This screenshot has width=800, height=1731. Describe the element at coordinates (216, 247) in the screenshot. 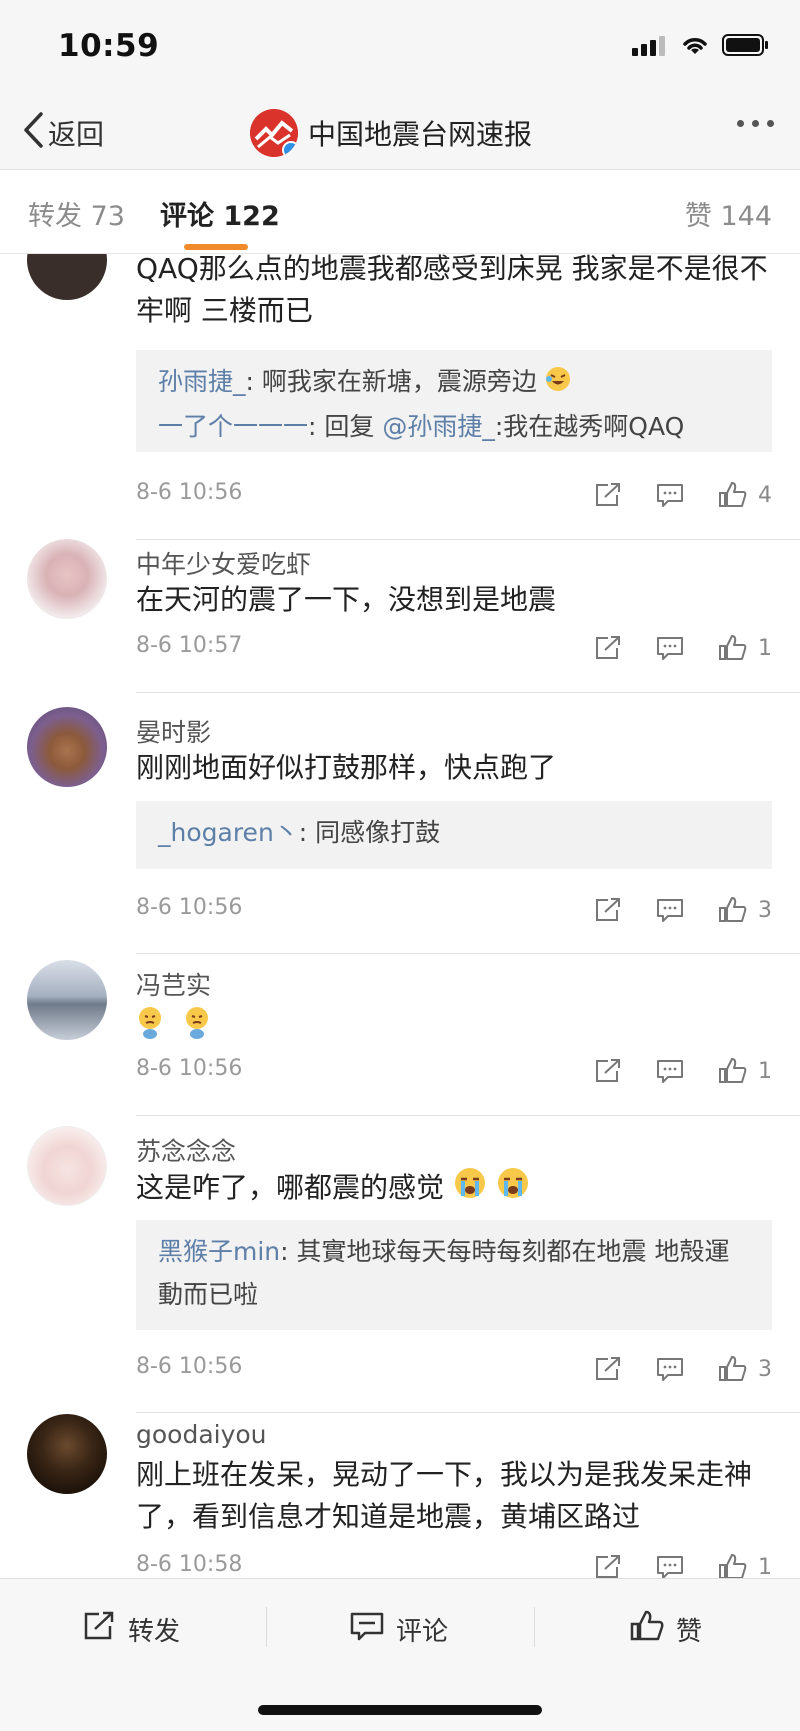

I see `active-tab-indicator` at that location.